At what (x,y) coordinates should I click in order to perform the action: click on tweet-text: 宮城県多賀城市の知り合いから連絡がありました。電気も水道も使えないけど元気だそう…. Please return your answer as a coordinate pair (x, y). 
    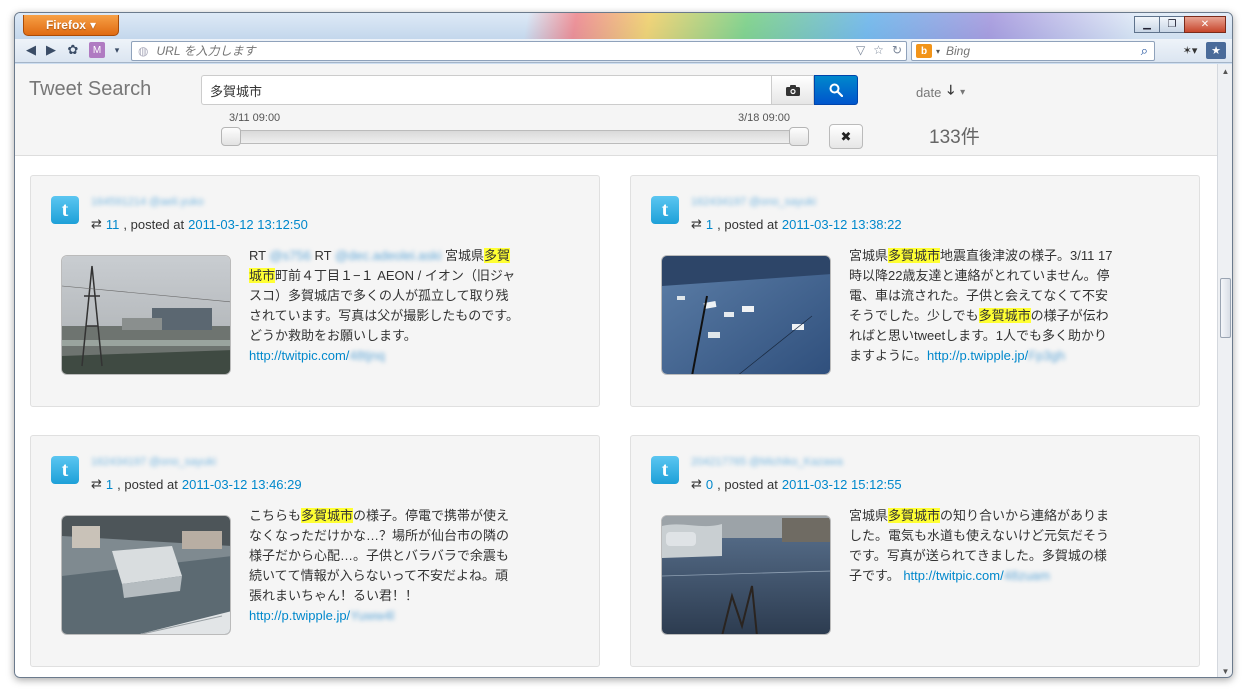
    Looking at the image, I should click on (984, 546).